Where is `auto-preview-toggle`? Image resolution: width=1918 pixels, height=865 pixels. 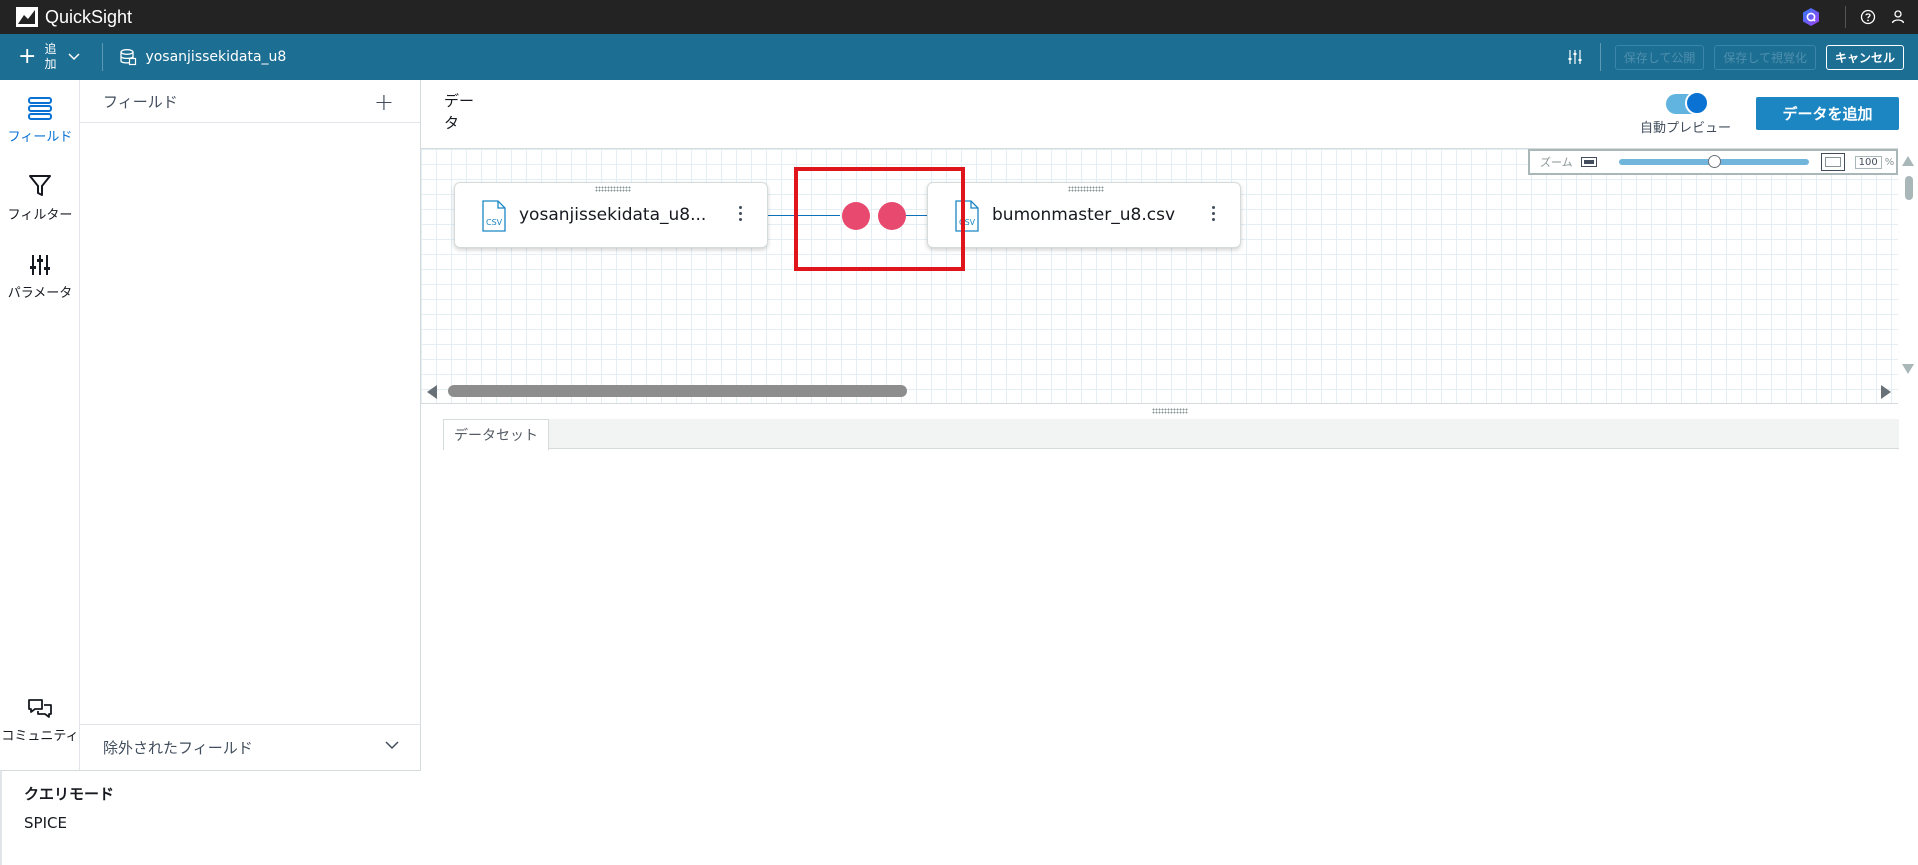
auto-preview-toggle is located at coordinates (1687, 103).